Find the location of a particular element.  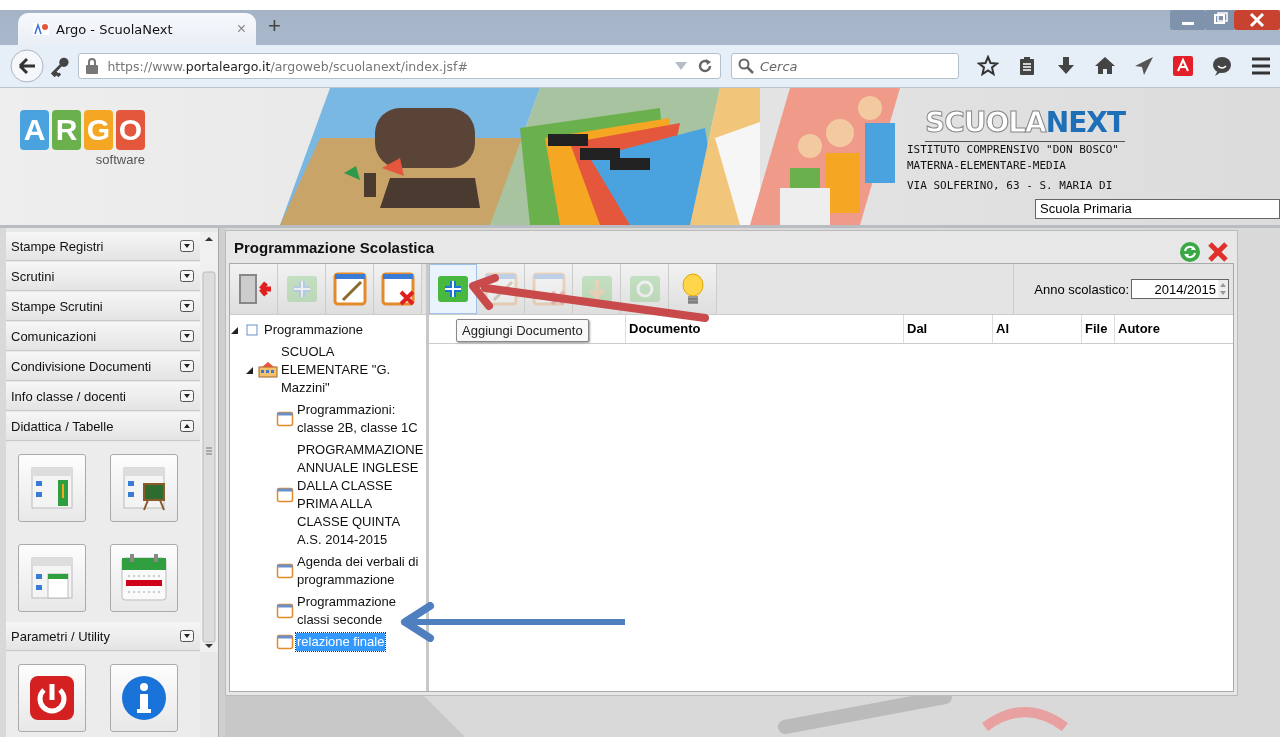

minimize-button is located at coordinates (1188, 20).